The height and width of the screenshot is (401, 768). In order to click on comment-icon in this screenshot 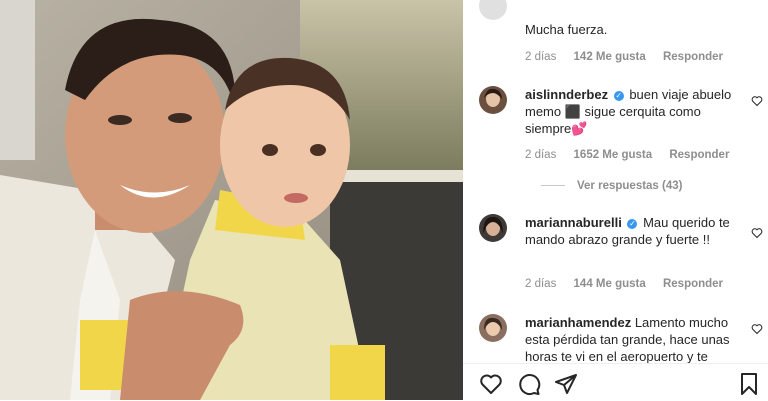, I will do `click(529, 384)`.